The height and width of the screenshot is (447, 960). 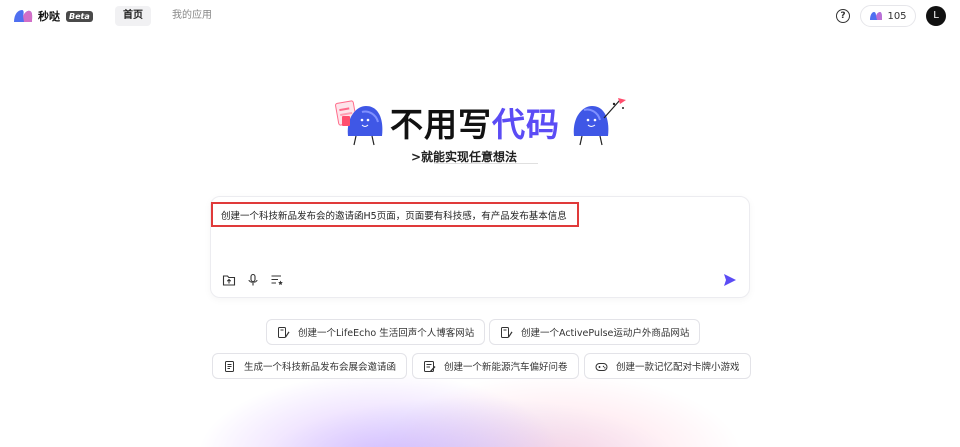 I want to click on hero-title-main: 不用写, so click(x=441, y=124).